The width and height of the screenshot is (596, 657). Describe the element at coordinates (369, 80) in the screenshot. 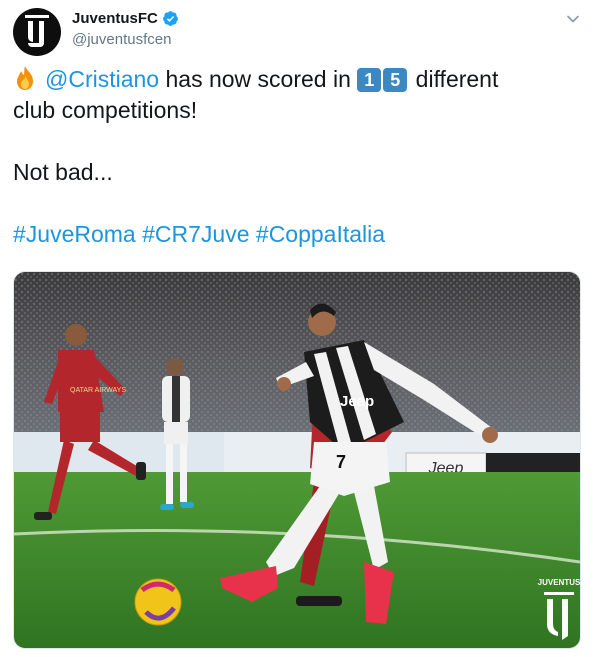

I see `keycap-1-emoji: 1` at that location.